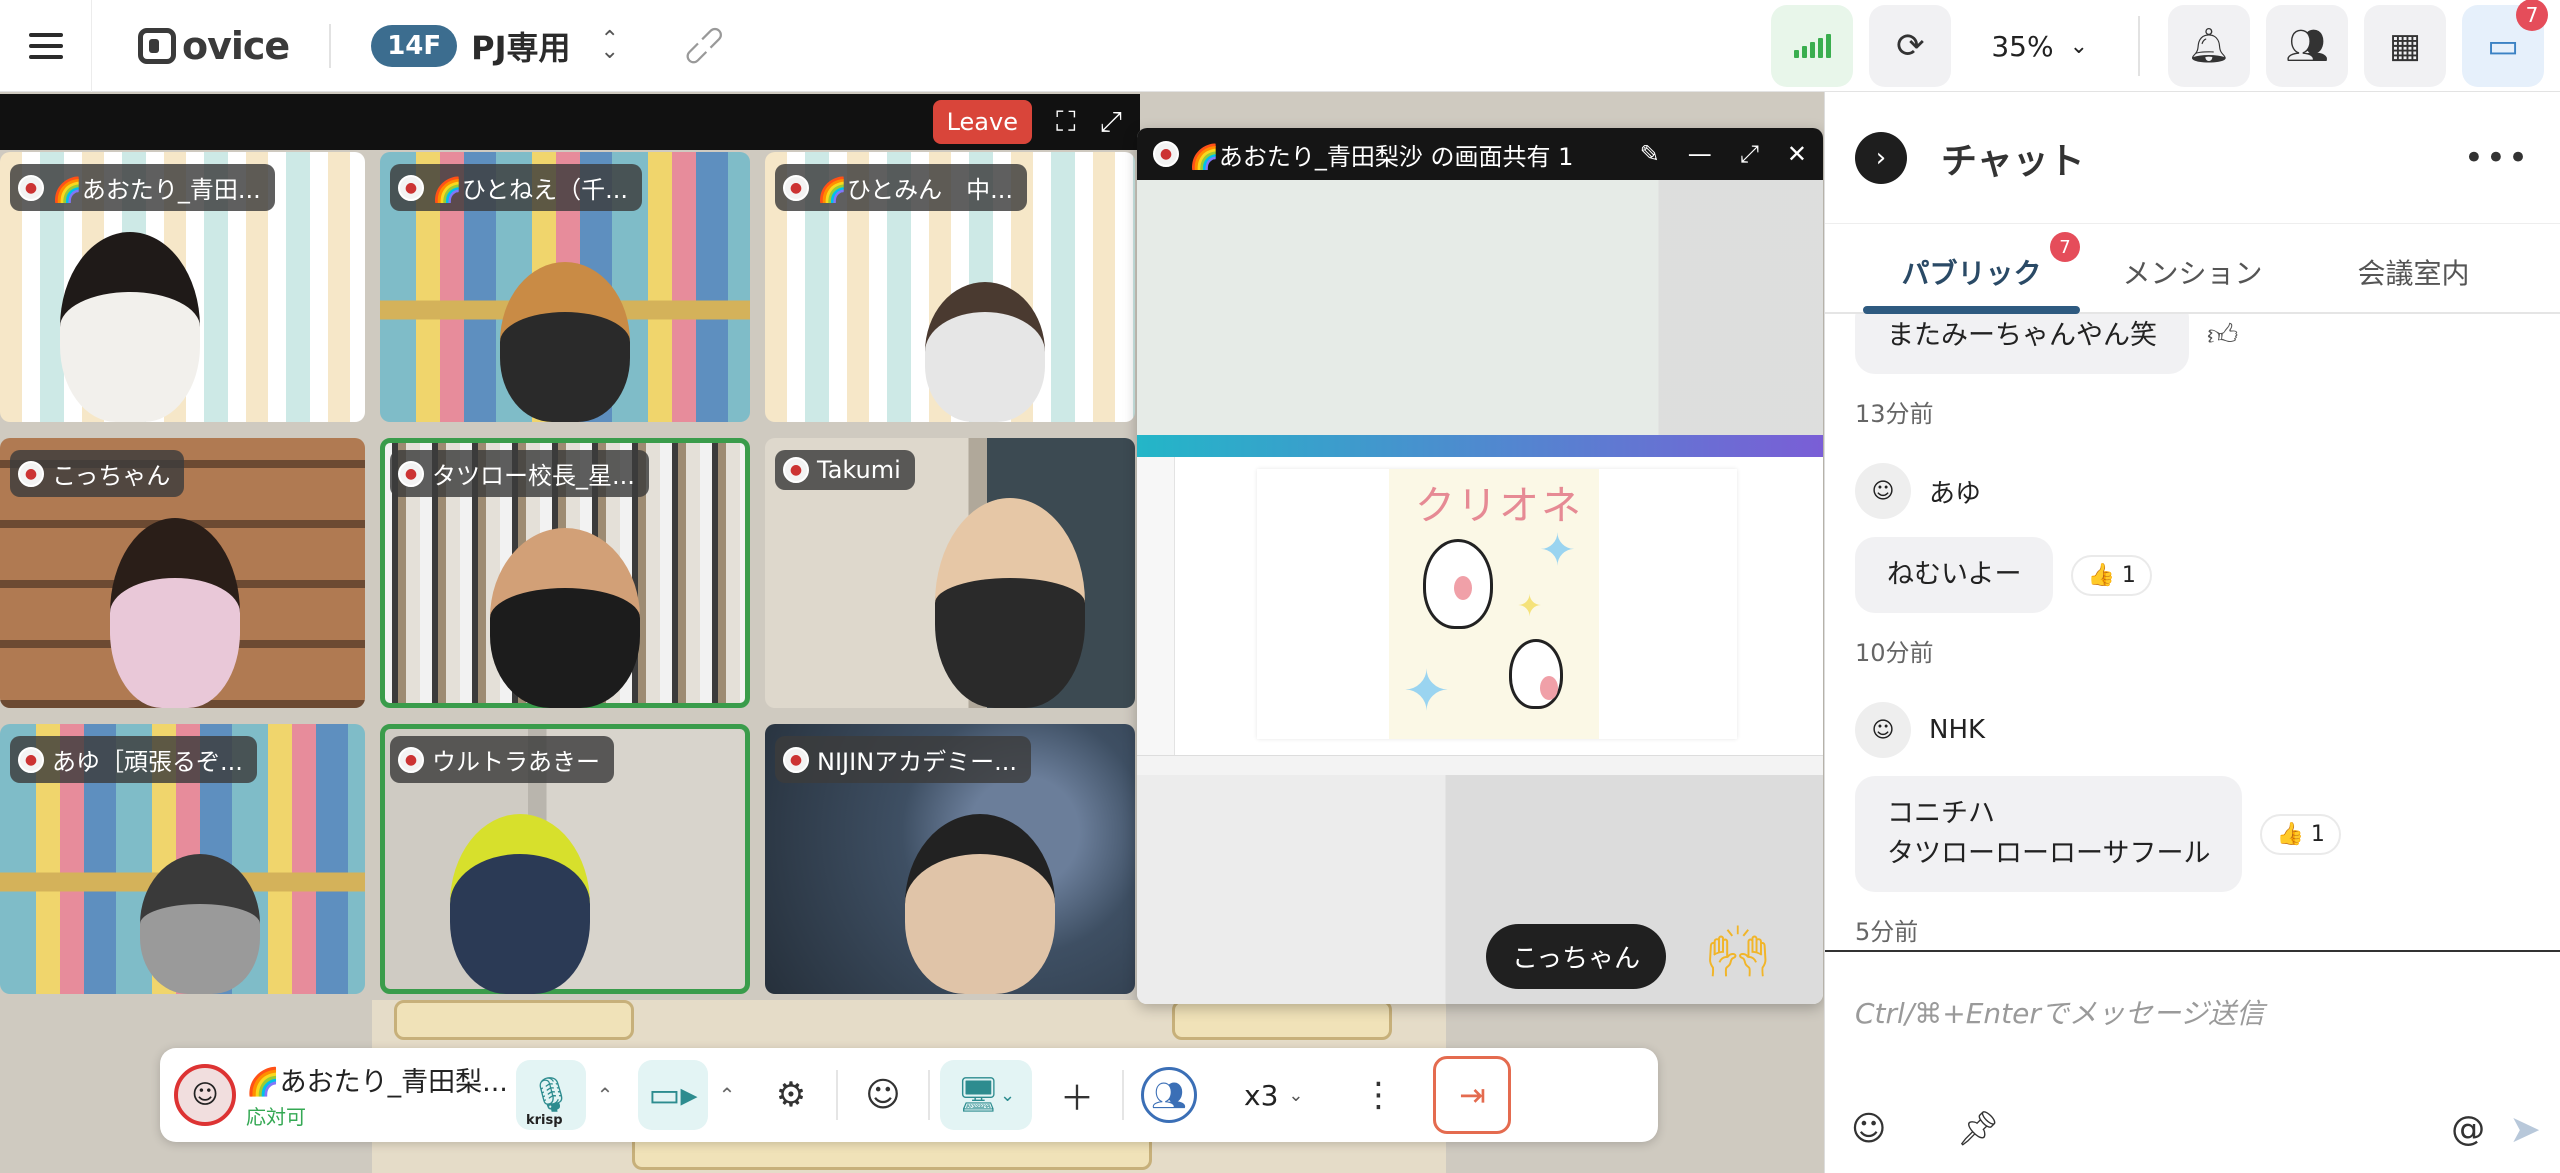 The height and width of the screenshot is (1173, 2560). What do you see at coordinates (2525, 1129) in the screenshot?
I see `send-icon: ➤` at bounding box center [2525, 1129].